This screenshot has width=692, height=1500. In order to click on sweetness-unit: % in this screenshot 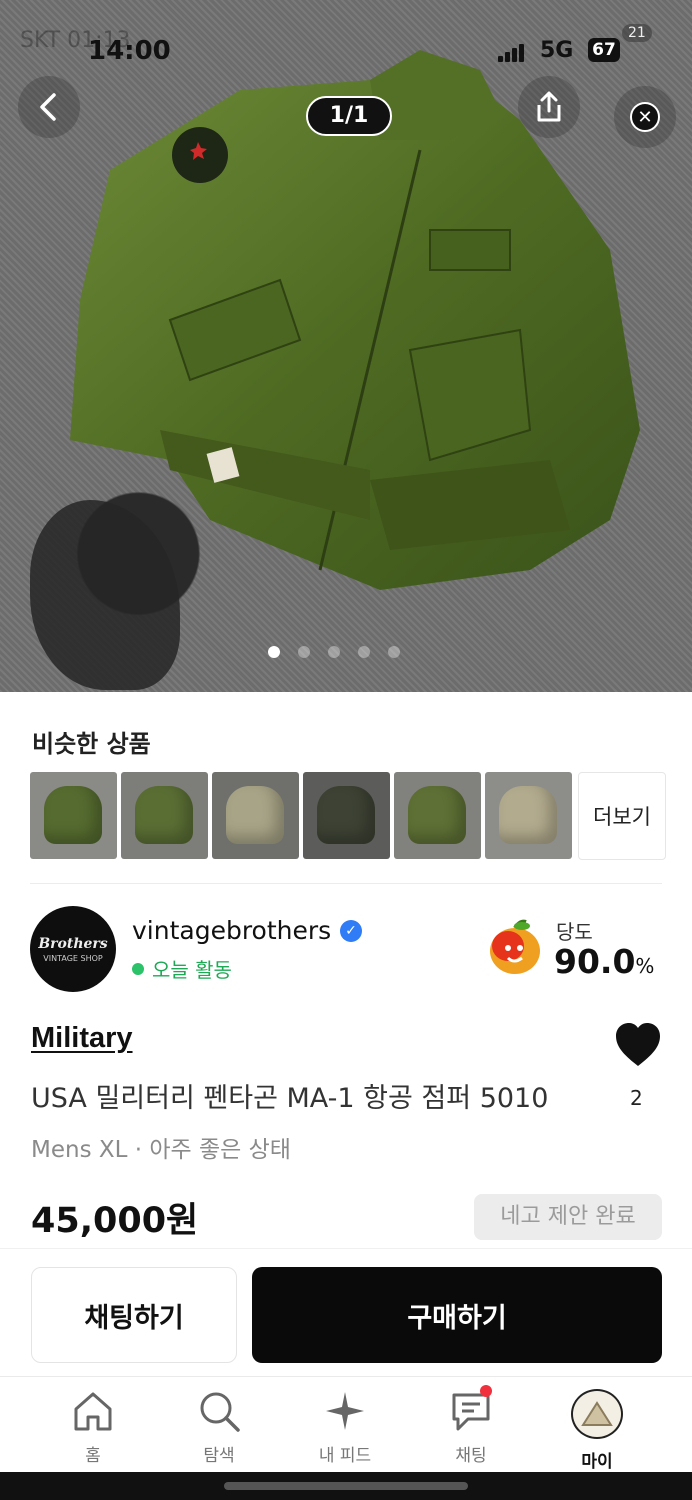, I will do `click(645, 966)`.